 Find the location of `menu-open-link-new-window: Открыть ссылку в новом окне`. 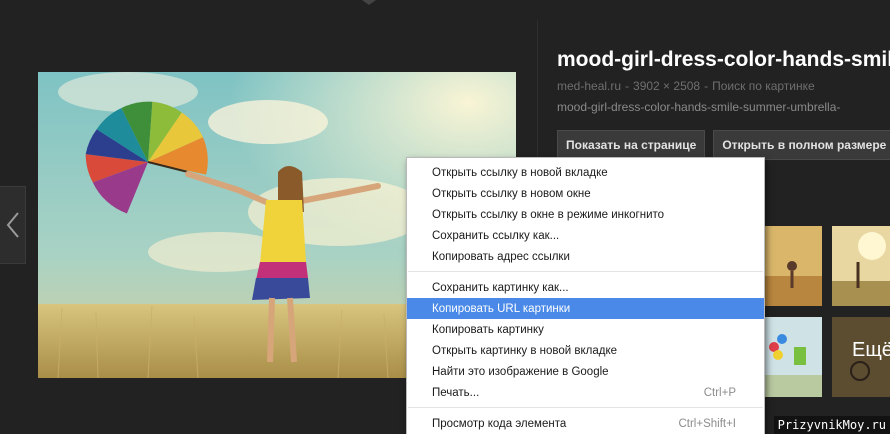

menu-open-link-new-window: Открыть ссылку в новом окне is located at coordinates (585, 193).